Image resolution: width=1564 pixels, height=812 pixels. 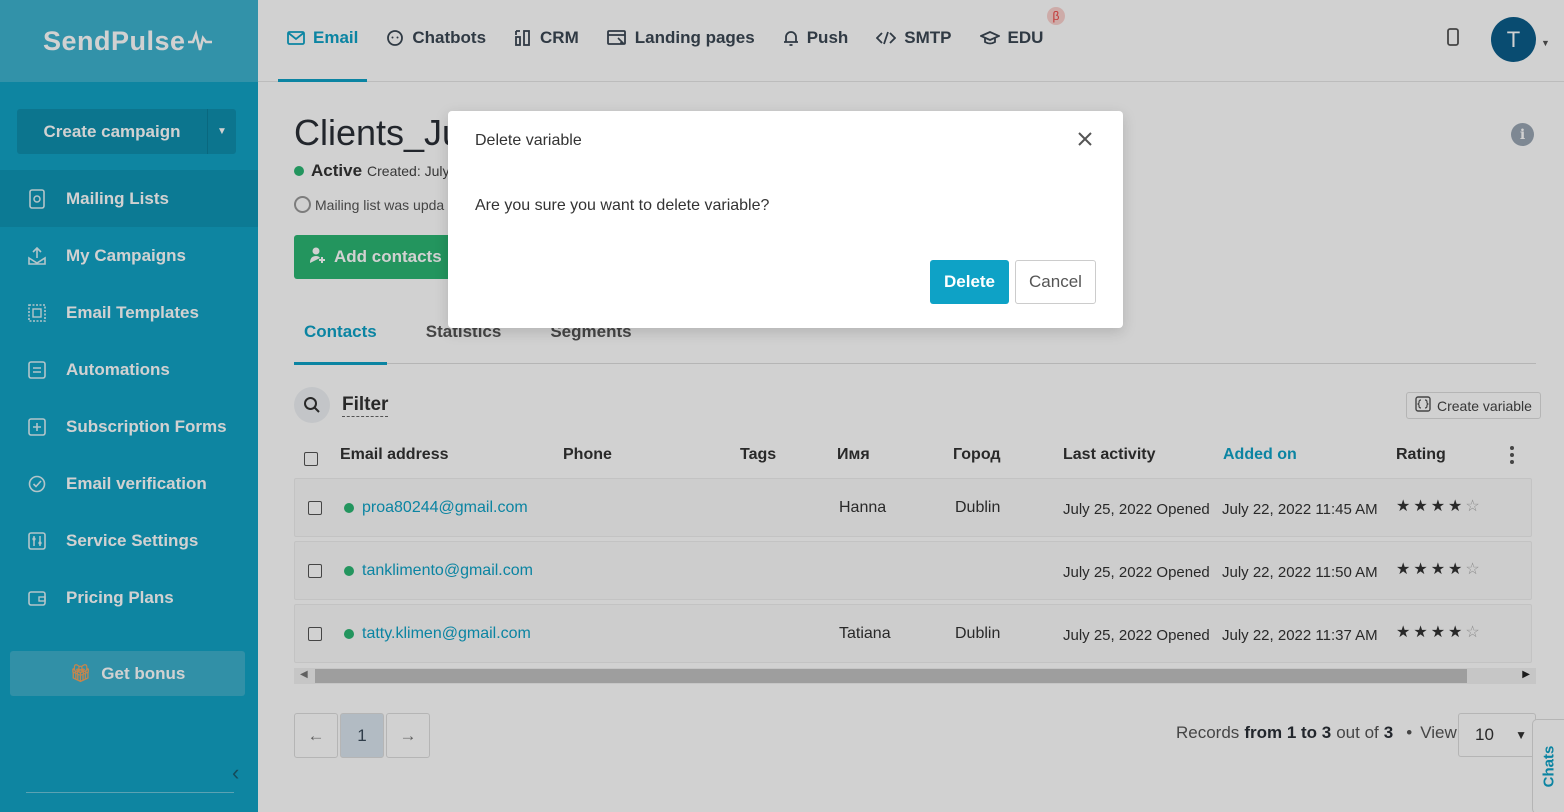 I want to click on cancel-button: Cancel, so click(x=1055, y=282).